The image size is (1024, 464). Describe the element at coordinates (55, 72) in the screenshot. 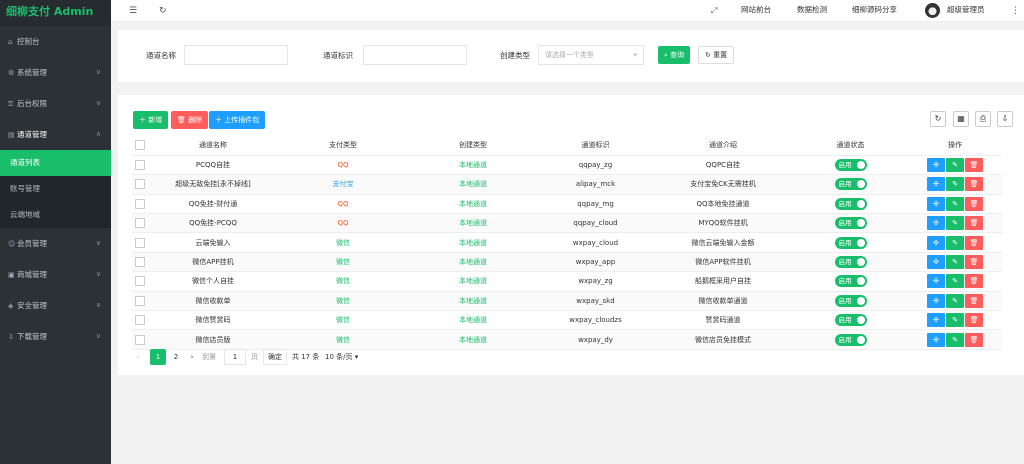

I see `sidebar-item-top-1: ⚙ 系统管理 ∨` at that location.